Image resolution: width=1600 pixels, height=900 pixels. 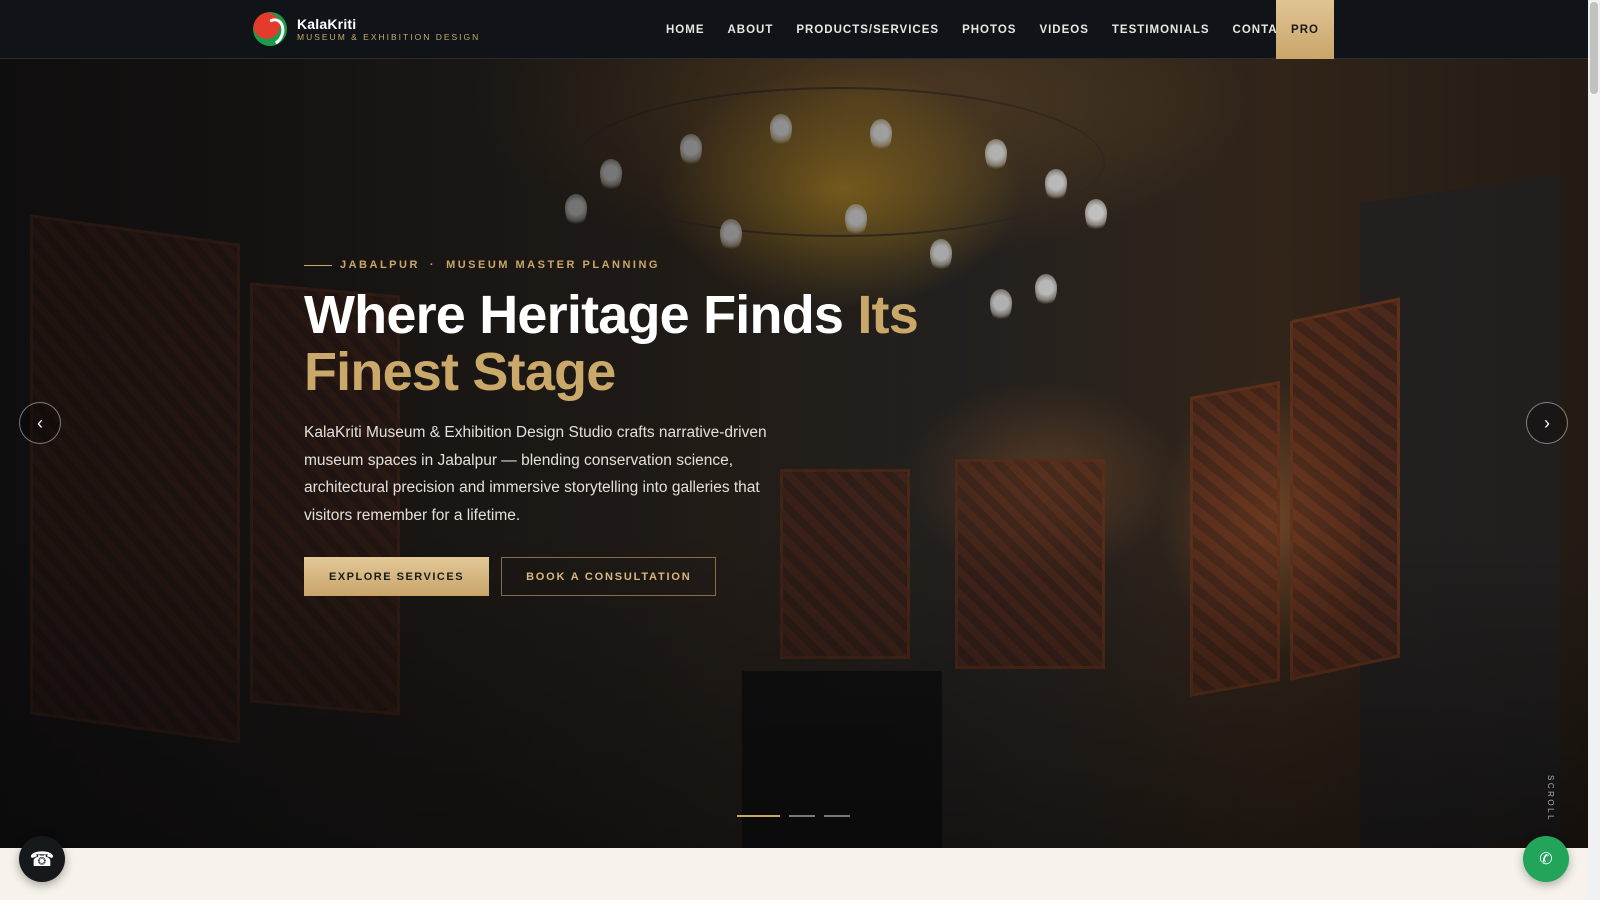 What do you see at coordinates (609, 576) in the screenshot?
I see `book-consultation-button: BOOK A CONSULTATION` at bounding box center [609, 576].